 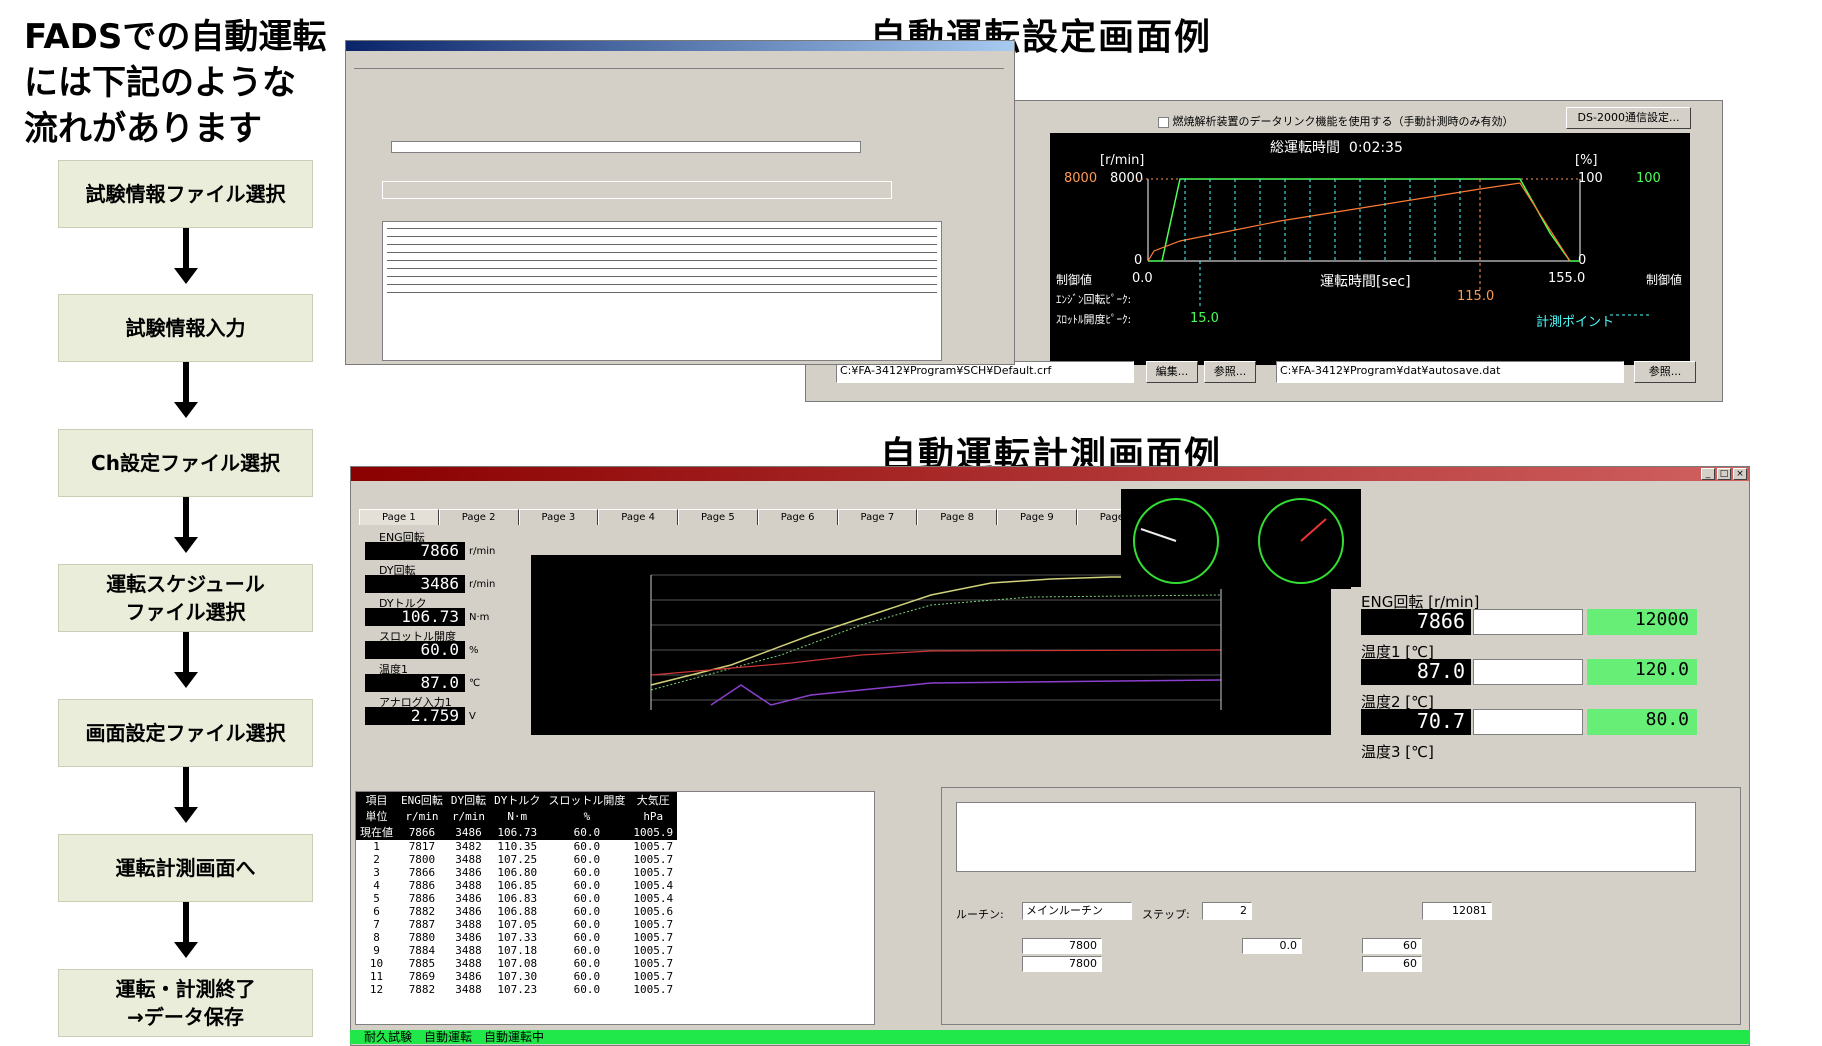 I want to click on step-field: 2, so click(x=1227, y=911).